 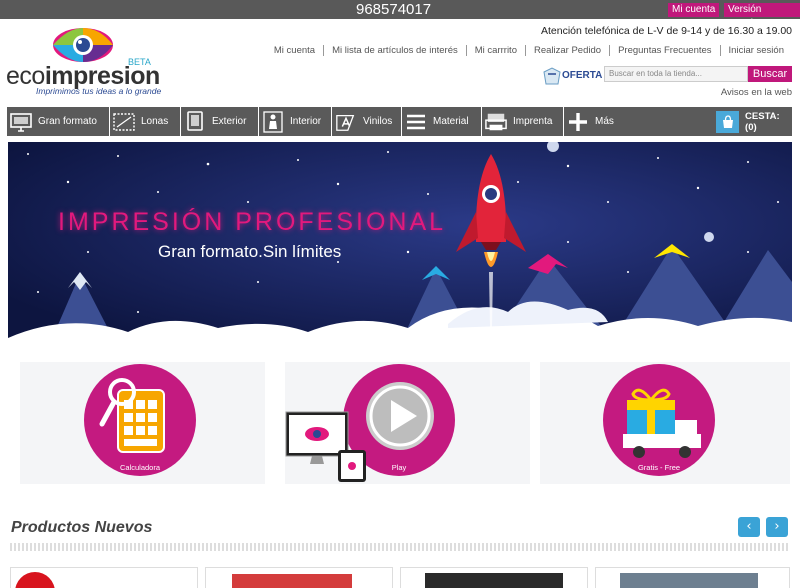 I want to click on gift-truck-icon, so click(x=662, y=423).